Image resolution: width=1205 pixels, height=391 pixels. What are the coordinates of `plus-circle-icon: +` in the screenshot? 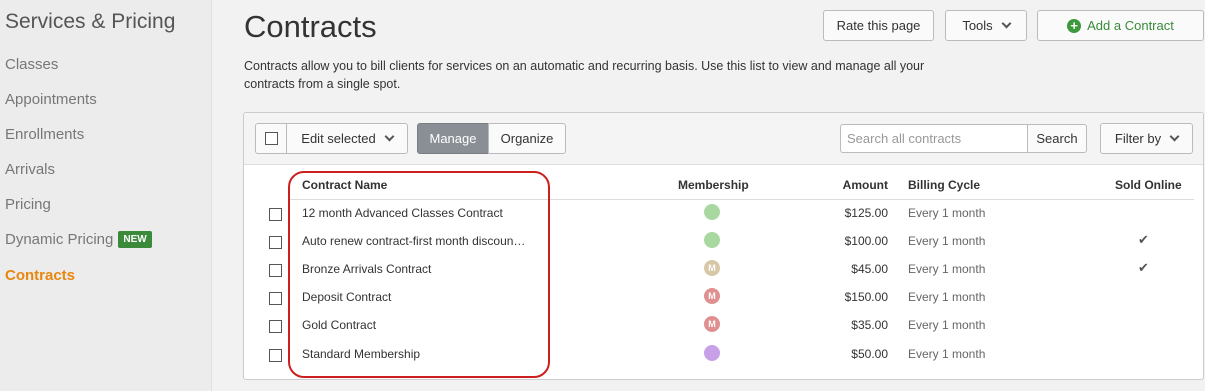 It's located at (1074, 25).